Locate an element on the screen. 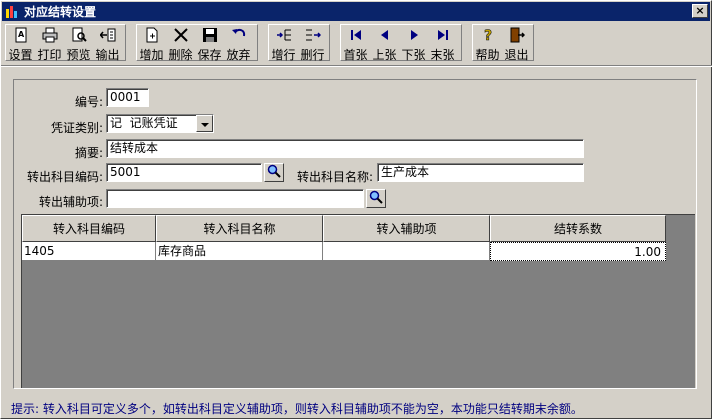 This screenshot has width=712, height=419. export-button: 输出 is located at coordinates (107, 43).